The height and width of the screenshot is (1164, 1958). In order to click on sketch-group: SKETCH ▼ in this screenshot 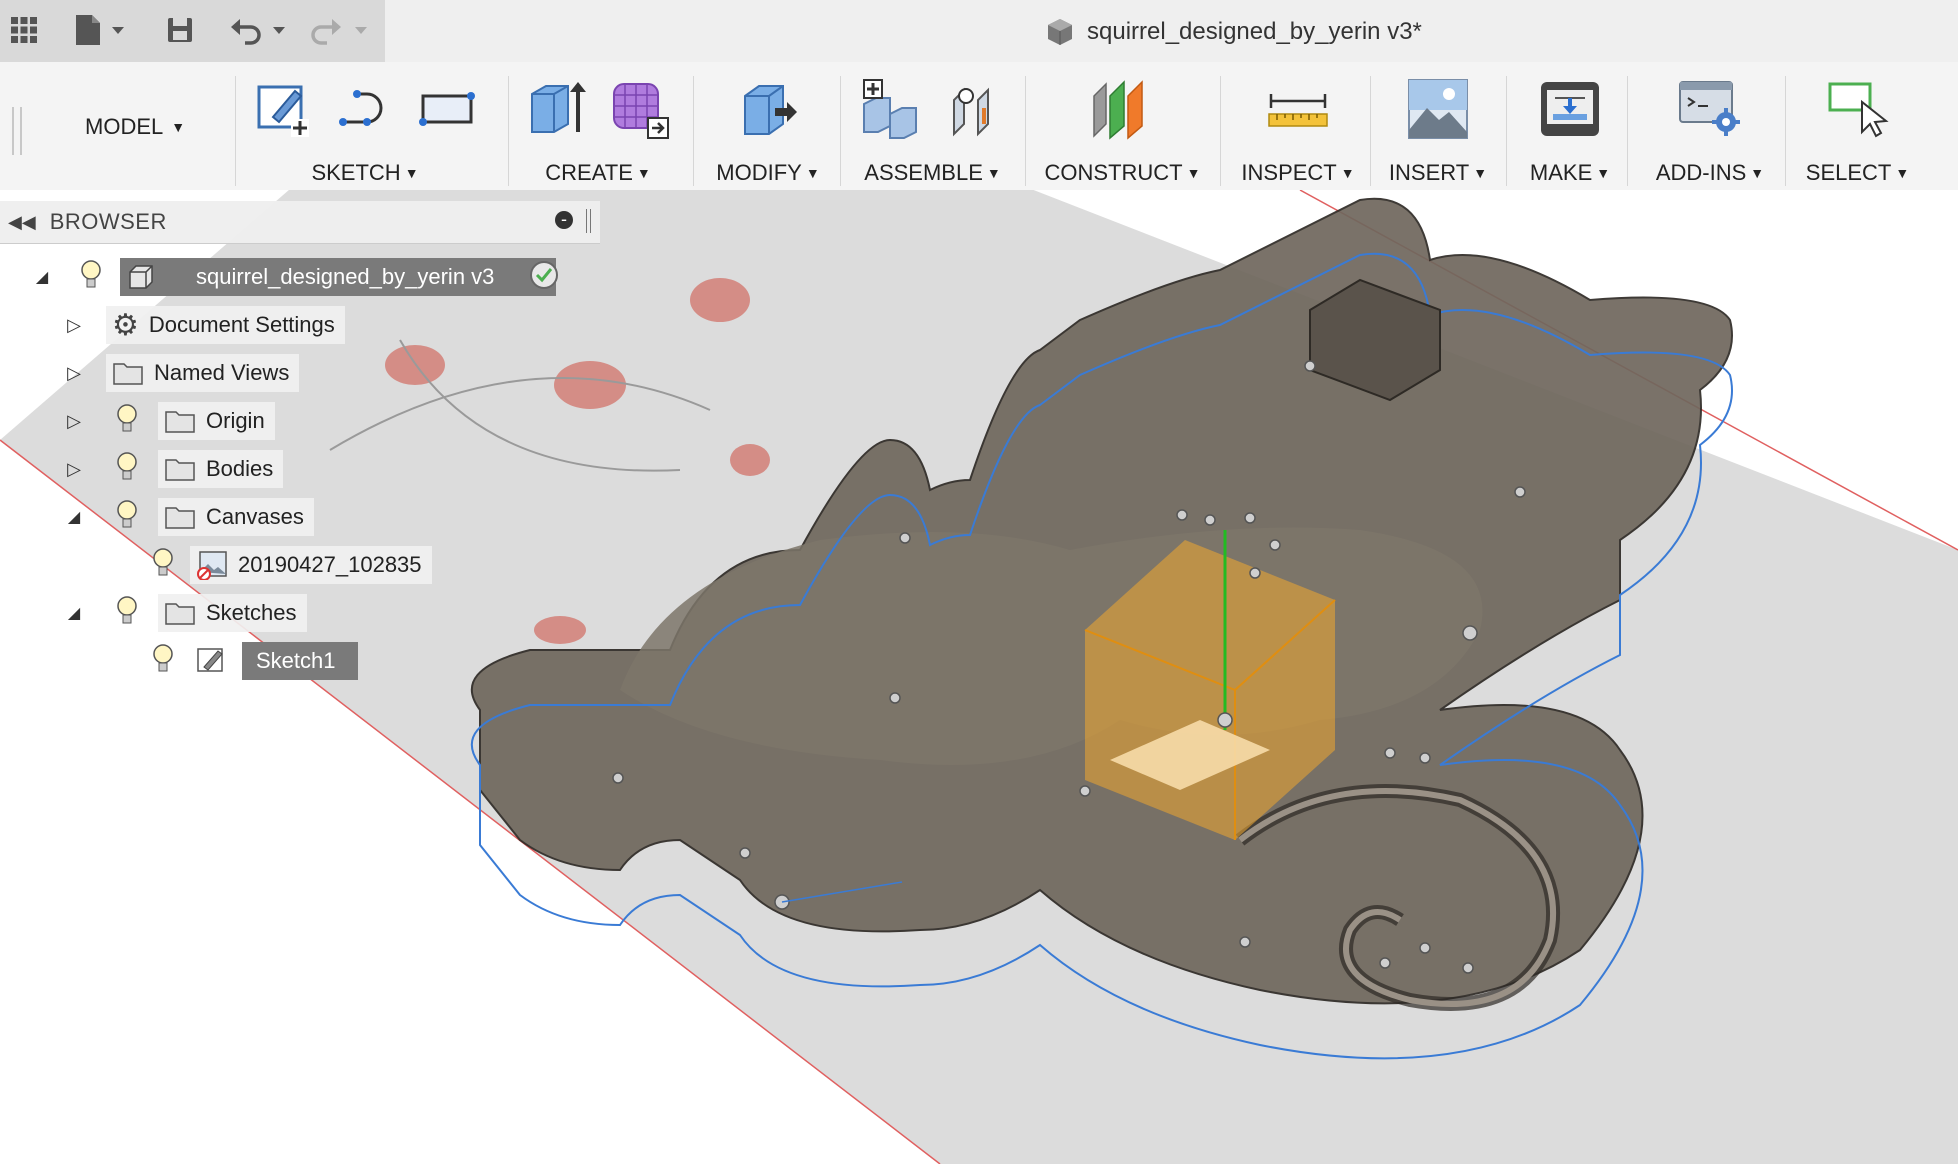, I will do `click(365, 133)`.